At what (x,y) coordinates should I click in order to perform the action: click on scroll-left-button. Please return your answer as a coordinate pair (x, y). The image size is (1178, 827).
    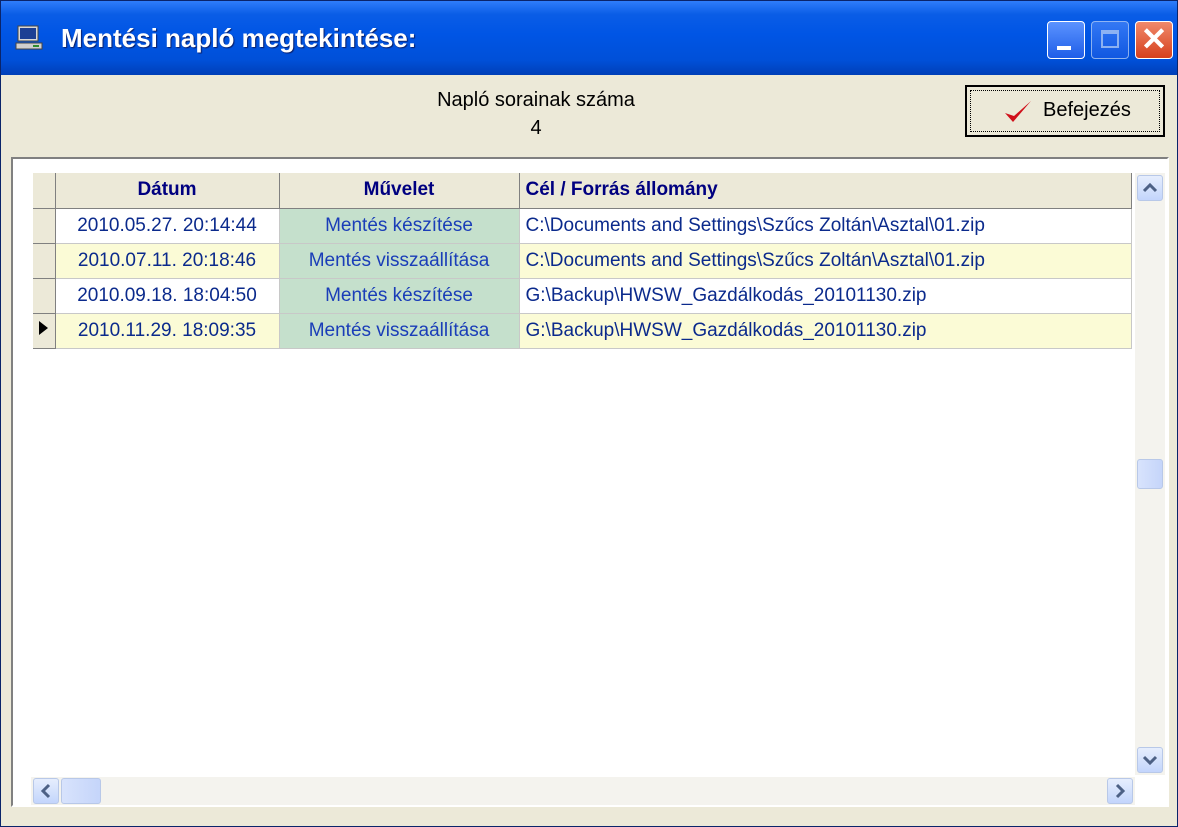
    Looking at the image, I should click on (46, 791).